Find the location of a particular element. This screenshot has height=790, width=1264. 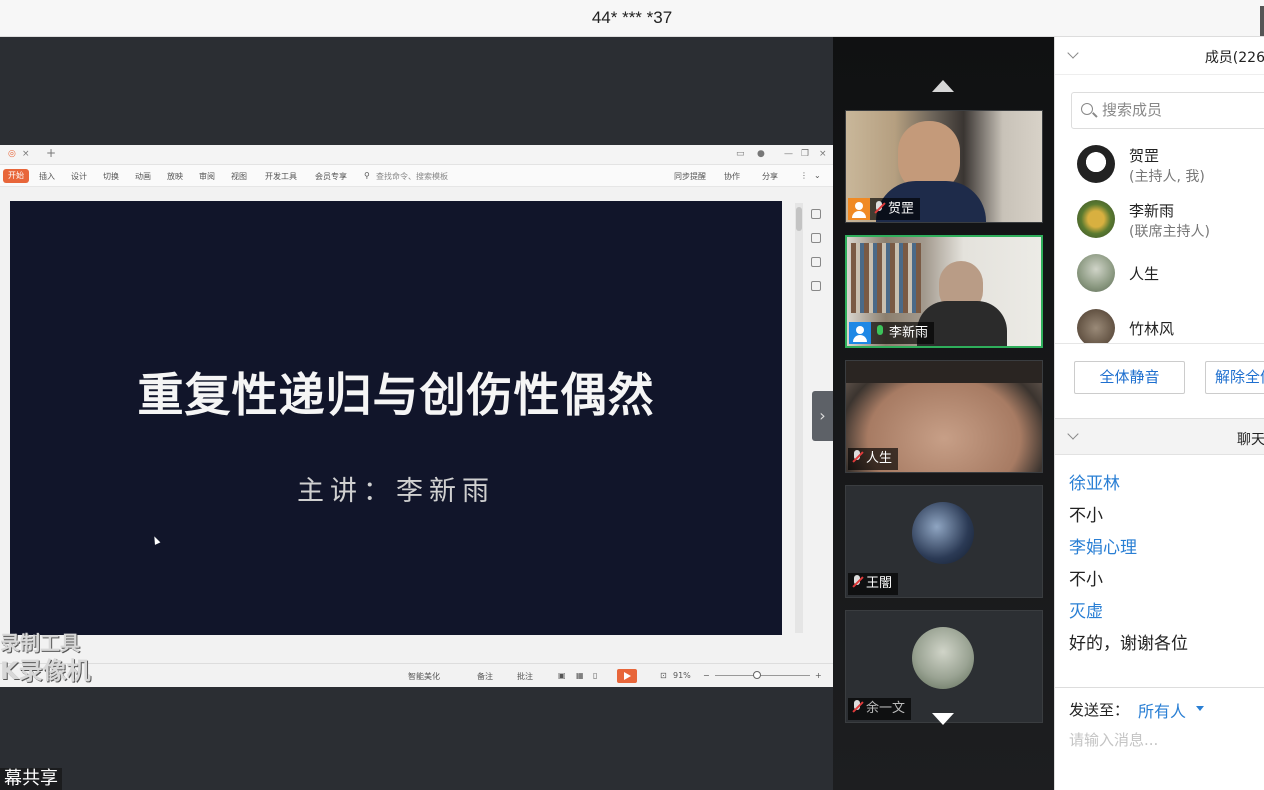

video-tile-label: 李新雨 is located at coordinates (892, 333).